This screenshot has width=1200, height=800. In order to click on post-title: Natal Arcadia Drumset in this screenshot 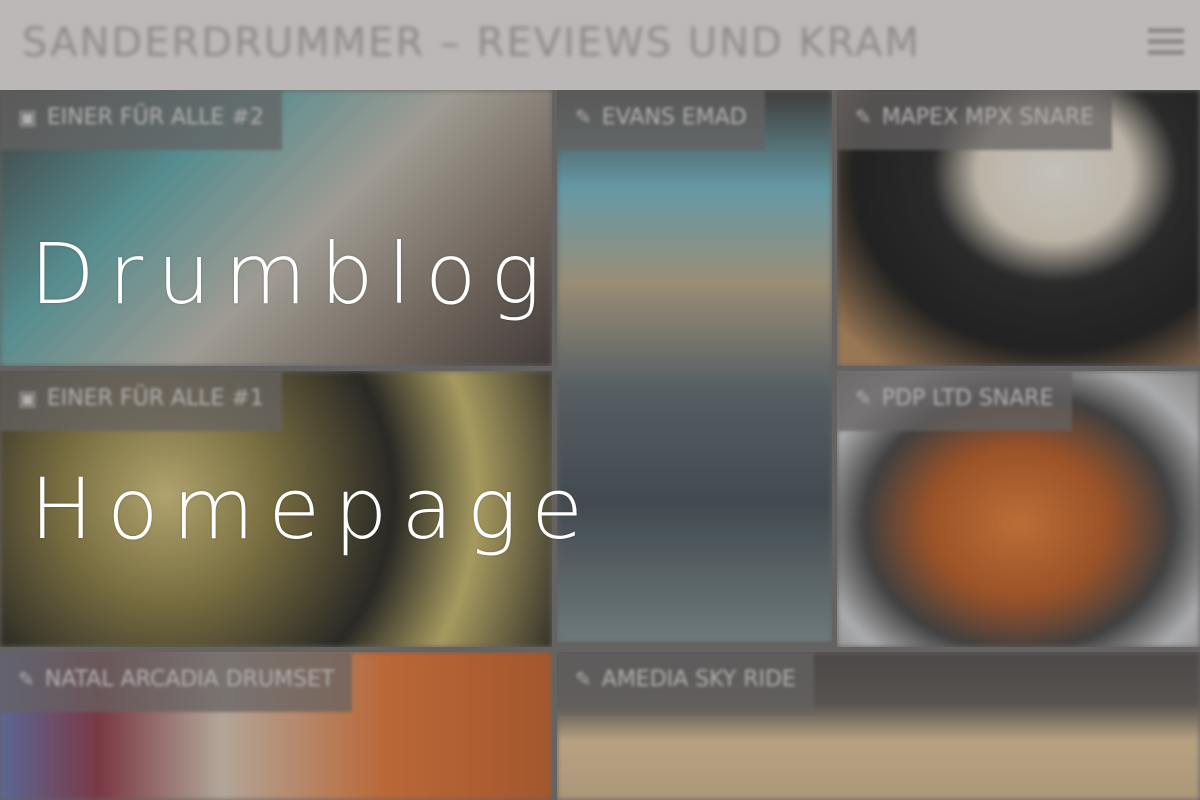, I will do `click(189, 679)`.